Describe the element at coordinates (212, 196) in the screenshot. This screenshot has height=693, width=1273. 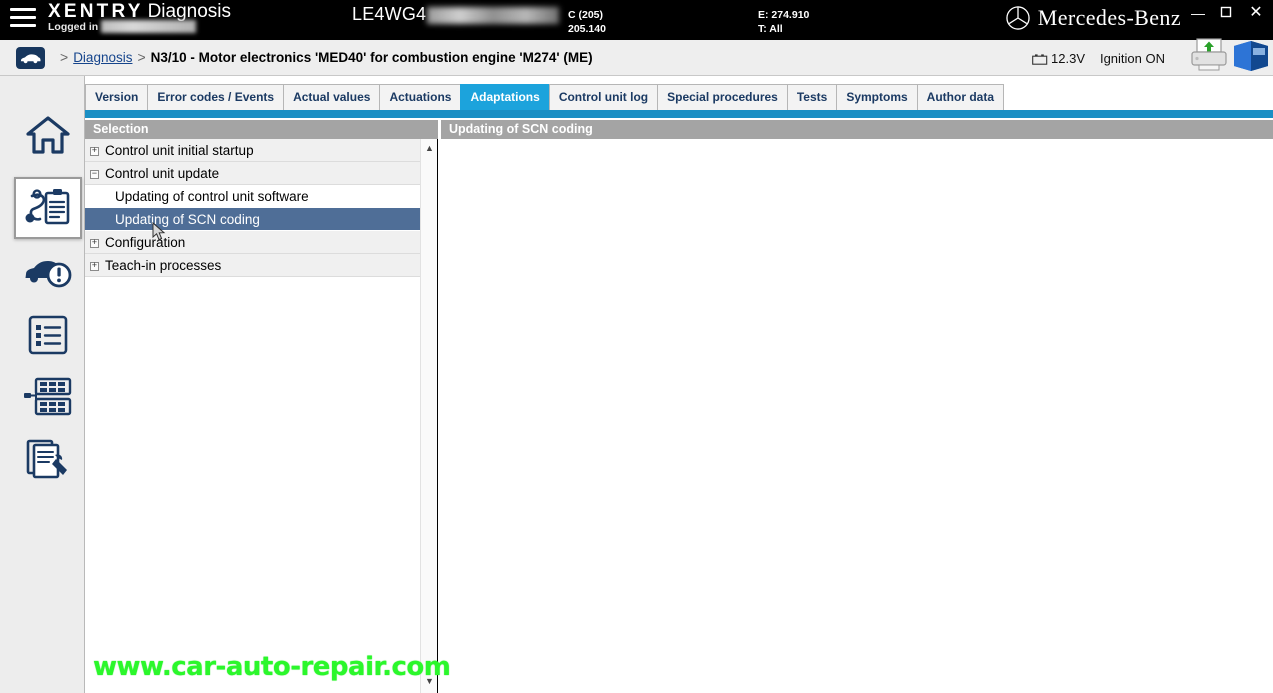
I see `tree-item-label: Updating of control unit software` at that location.